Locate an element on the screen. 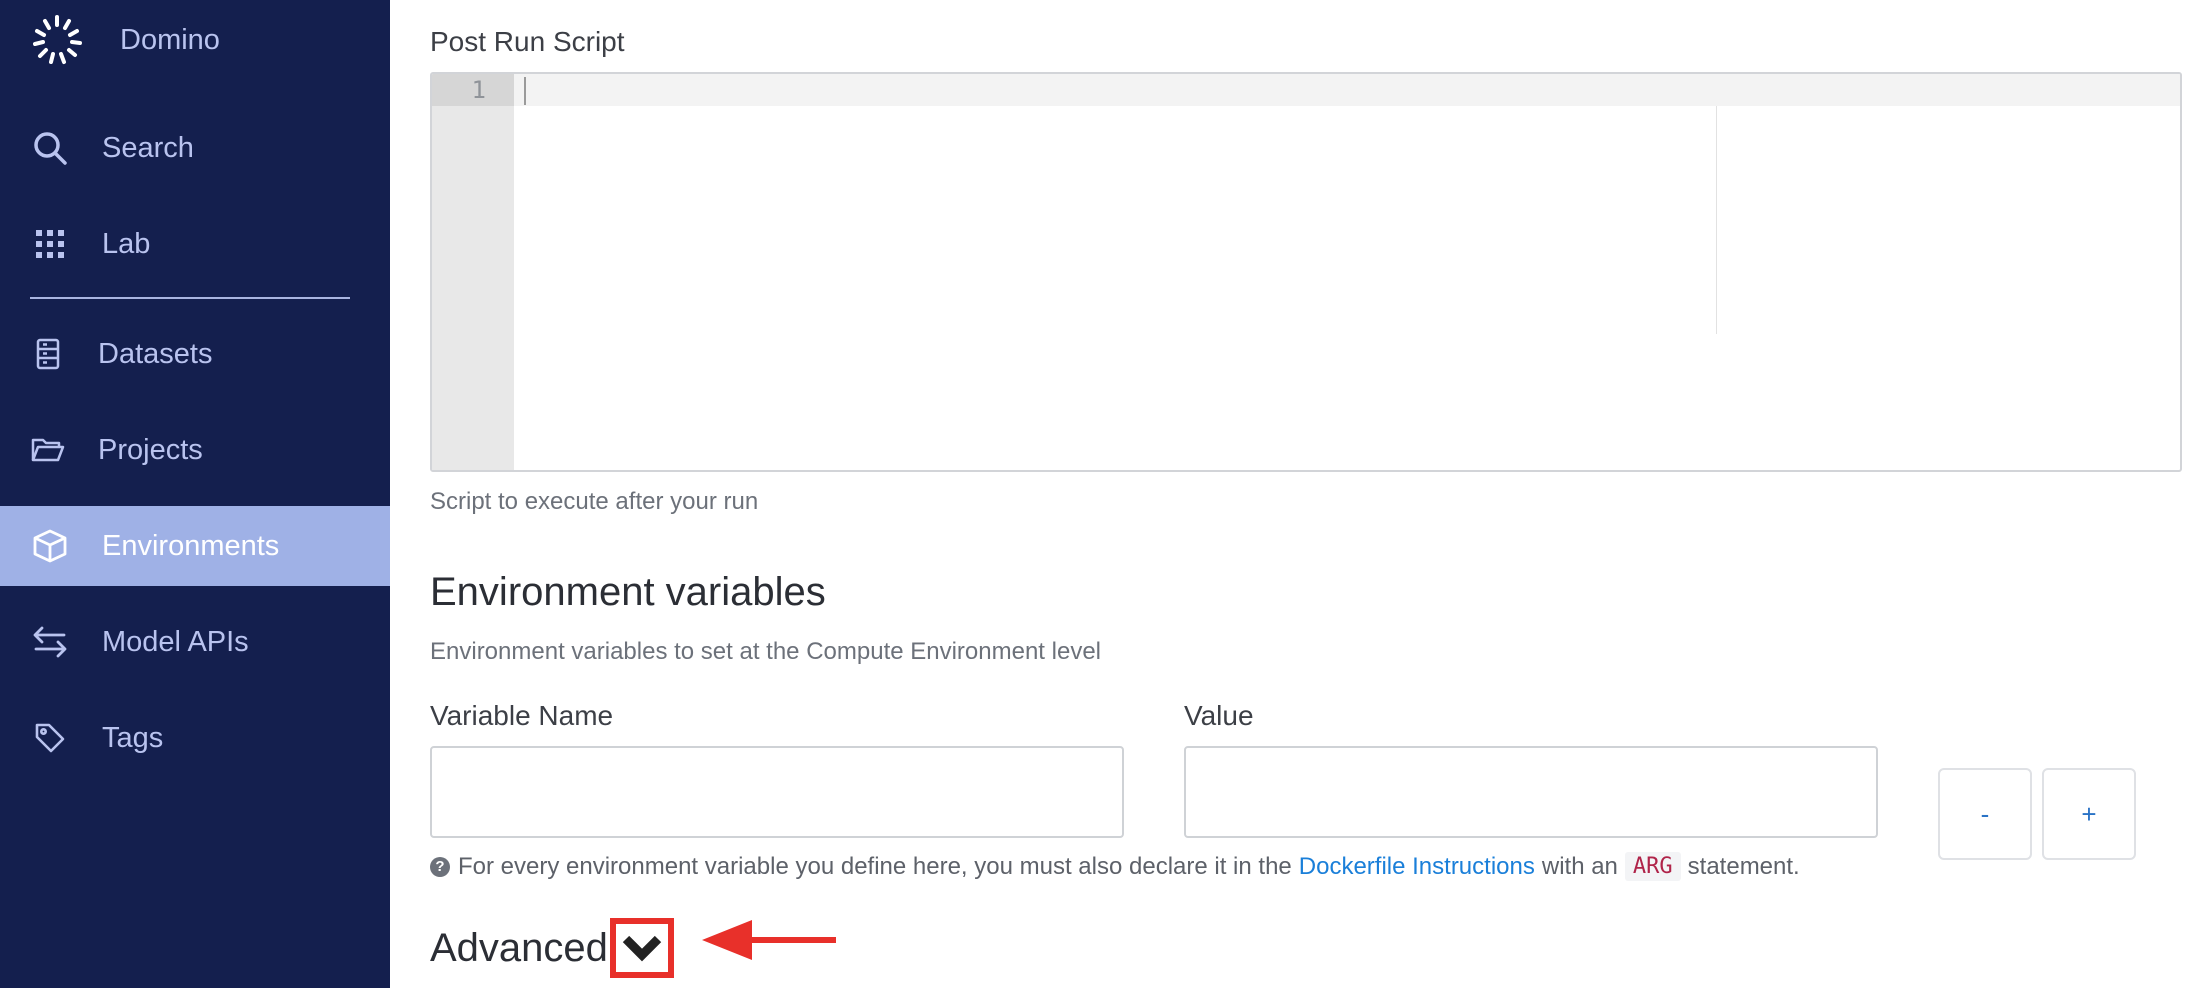  remove-variable-button: - is located at coordinates (1985, 814).